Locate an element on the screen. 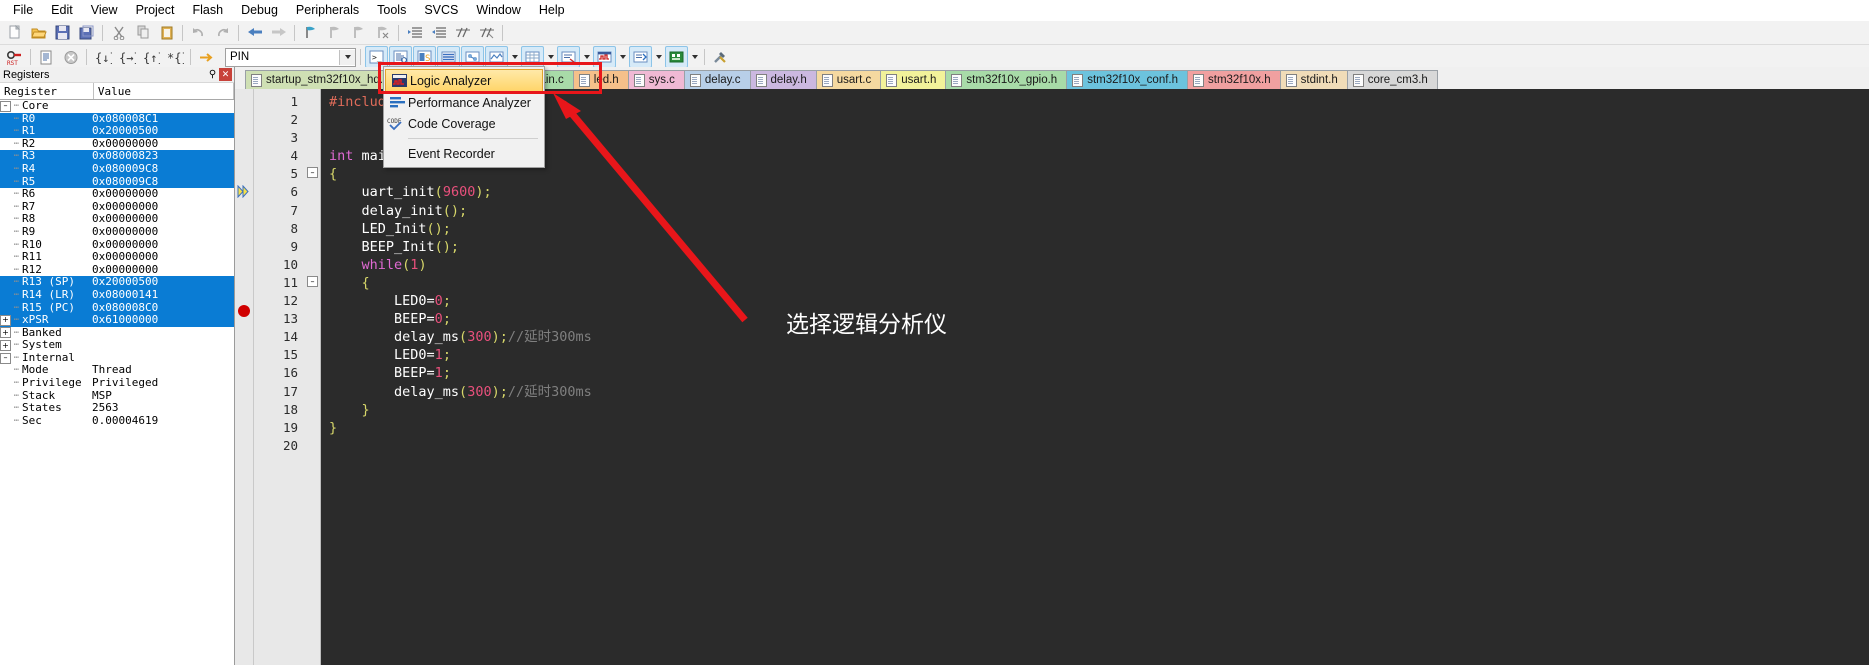 The width and height of the screenshot is (1869, 665). register-group-core: – ⋯ Core is located at coordinates (117, 106).